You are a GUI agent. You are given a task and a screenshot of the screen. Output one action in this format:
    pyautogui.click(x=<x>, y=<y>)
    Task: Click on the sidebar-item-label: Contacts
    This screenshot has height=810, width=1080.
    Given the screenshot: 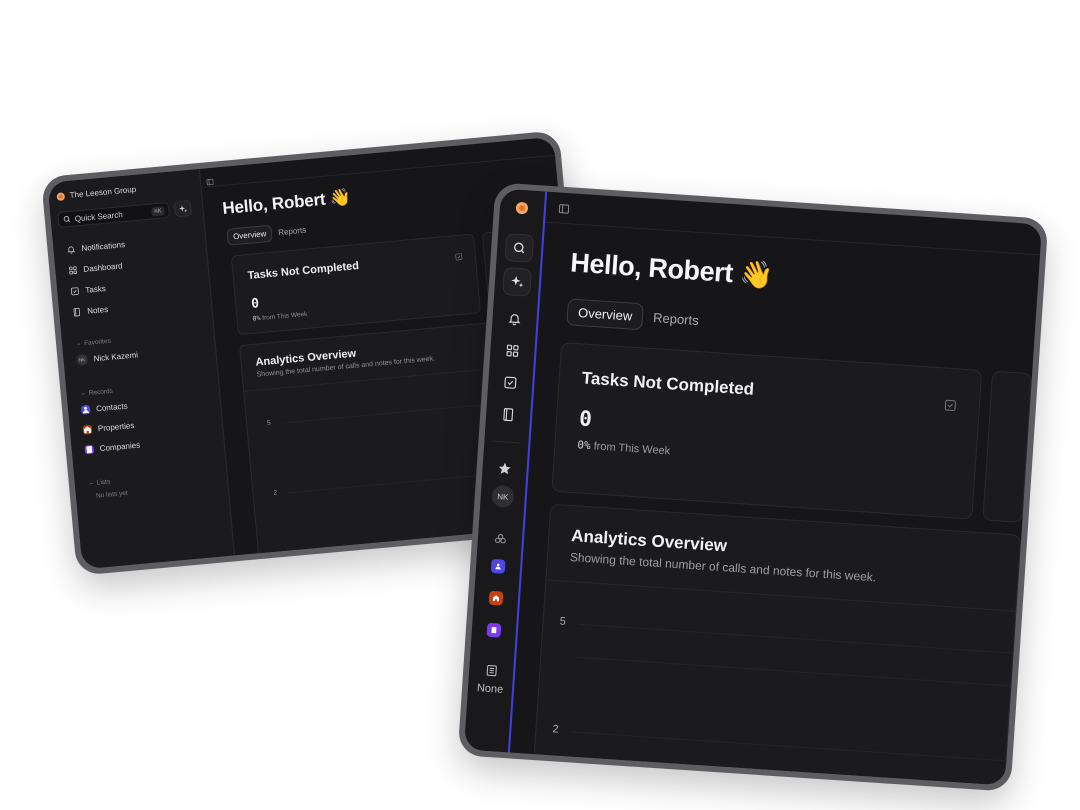 What is the action you would take?
    pyautogui.click(x=112, y=407)
    